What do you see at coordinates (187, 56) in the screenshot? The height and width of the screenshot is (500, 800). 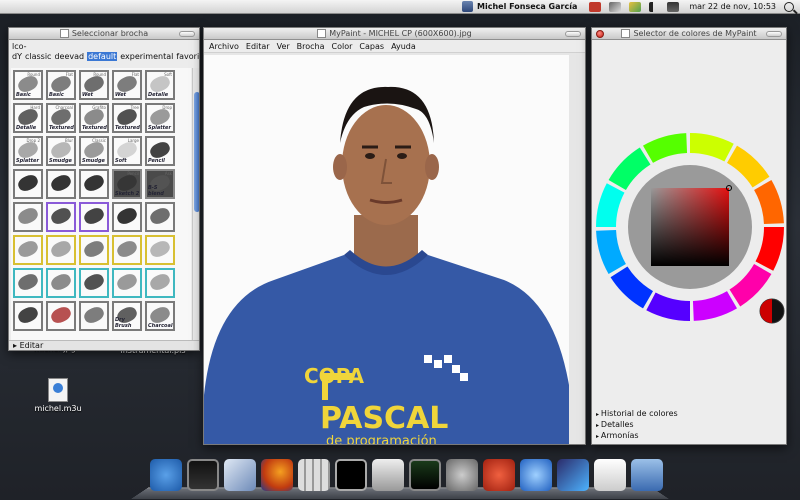 I see `brush-group-tab: favorites` at bounding box center [187, 56].